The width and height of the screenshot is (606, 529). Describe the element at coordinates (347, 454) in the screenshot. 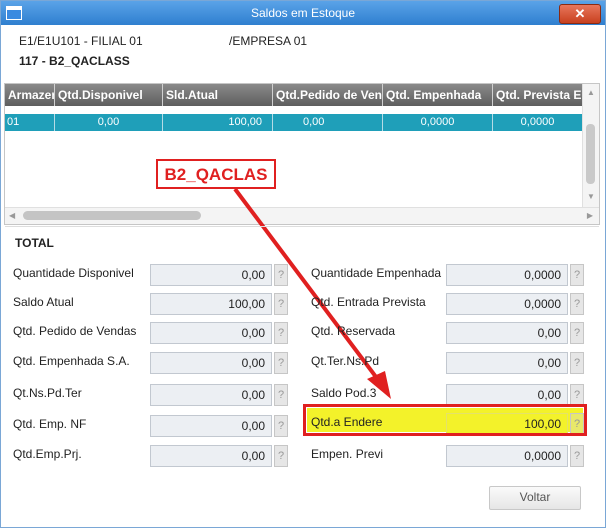

I see `label-empen-previ: Empen. Previ` at that location.